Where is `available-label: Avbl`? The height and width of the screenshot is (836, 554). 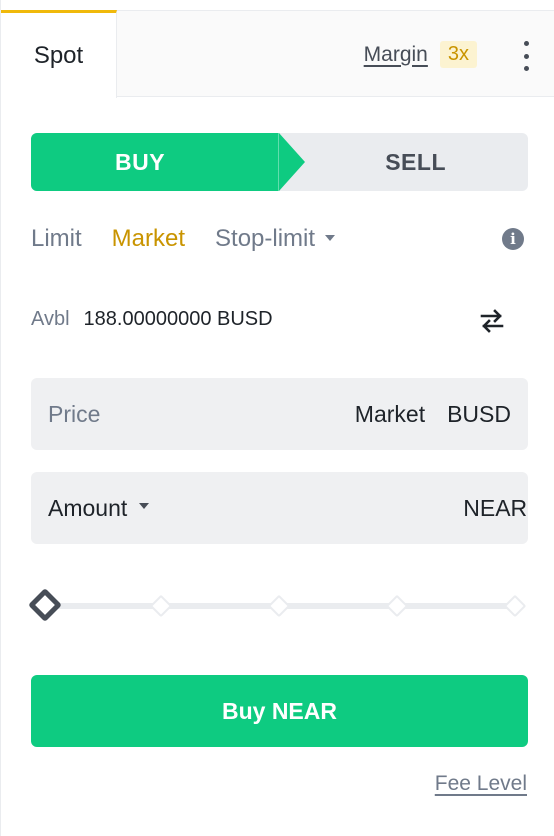
available-label: Avbl is located at coordinates (50, 319).